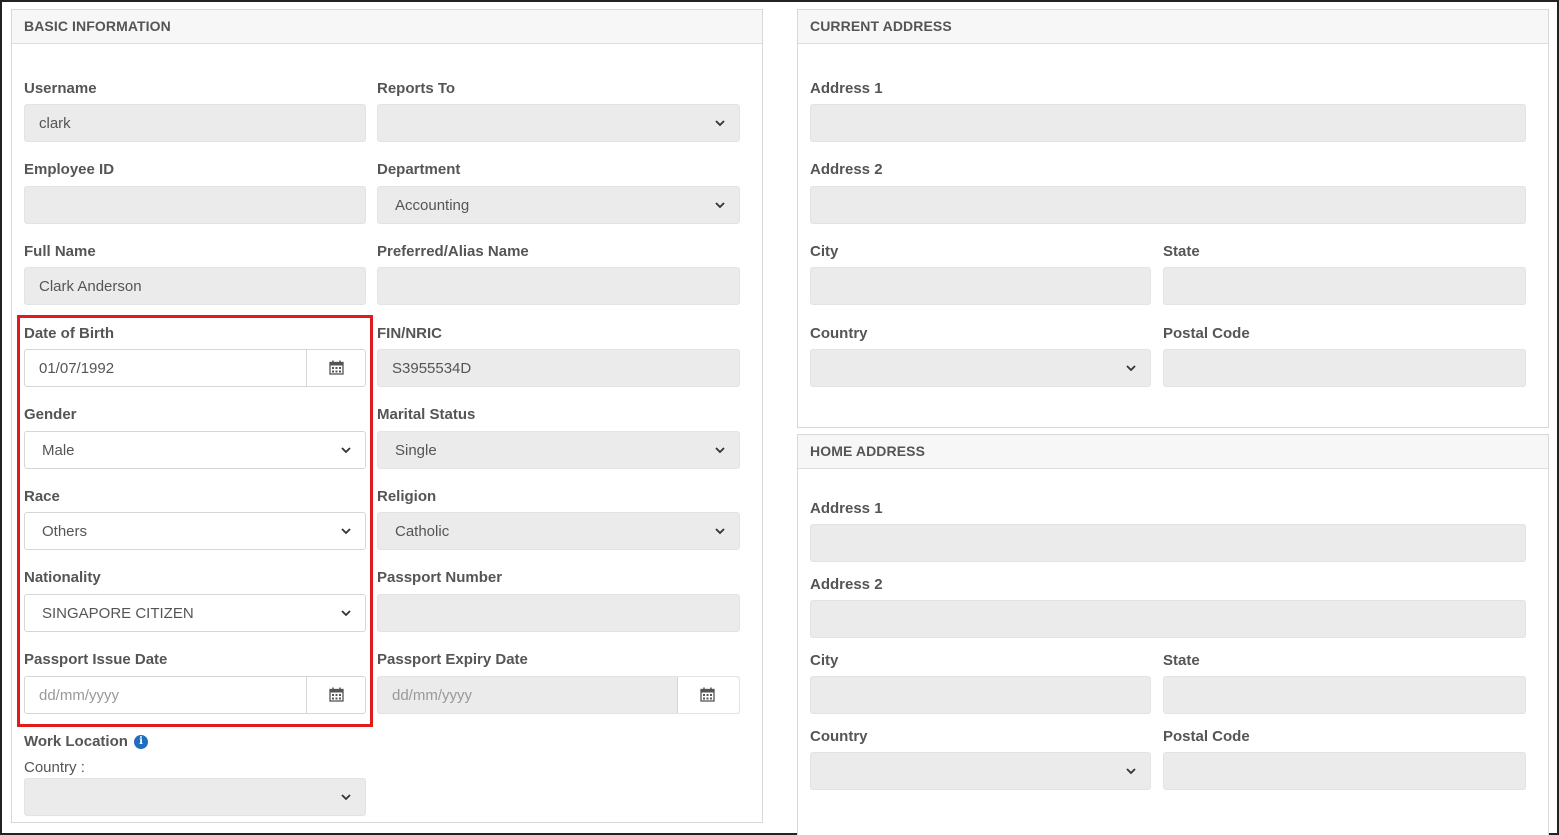  What do you see at coordinates (54, 767) in the screenshot?
I see `work-location-country-label: Country :` at bounding box center [54, 767].